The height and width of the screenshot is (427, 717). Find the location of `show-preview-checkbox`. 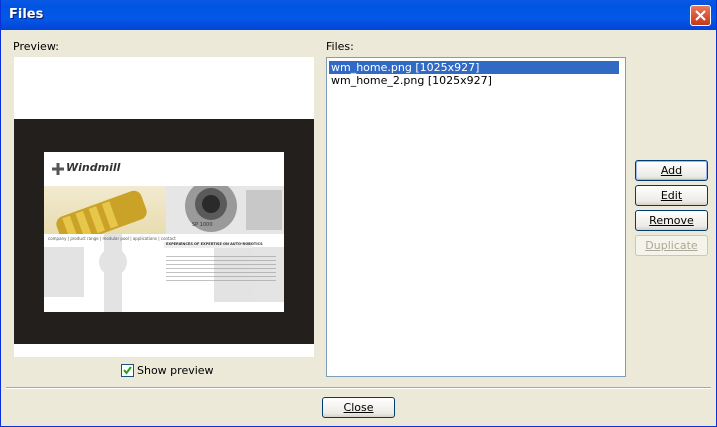

show-preview-checkbox is located at coordinates (127, 370).